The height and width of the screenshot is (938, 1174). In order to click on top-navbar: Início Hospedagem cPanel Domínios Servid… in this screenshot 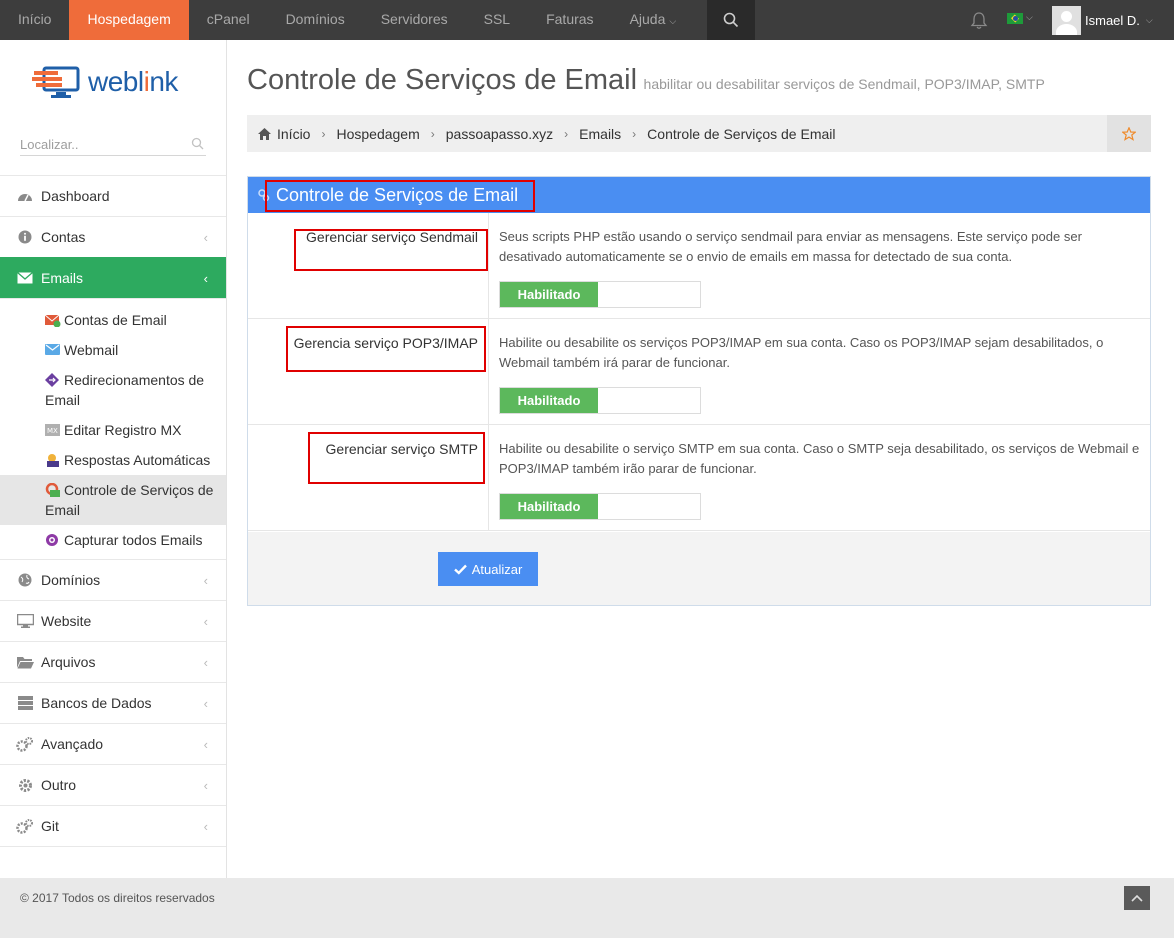, I will do `click(587, 20)`.